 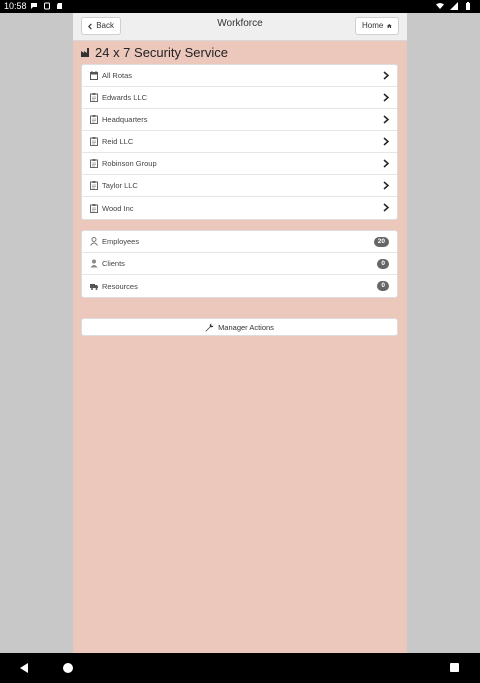 I want to click on notification-icon, so click(x=47, y=6).